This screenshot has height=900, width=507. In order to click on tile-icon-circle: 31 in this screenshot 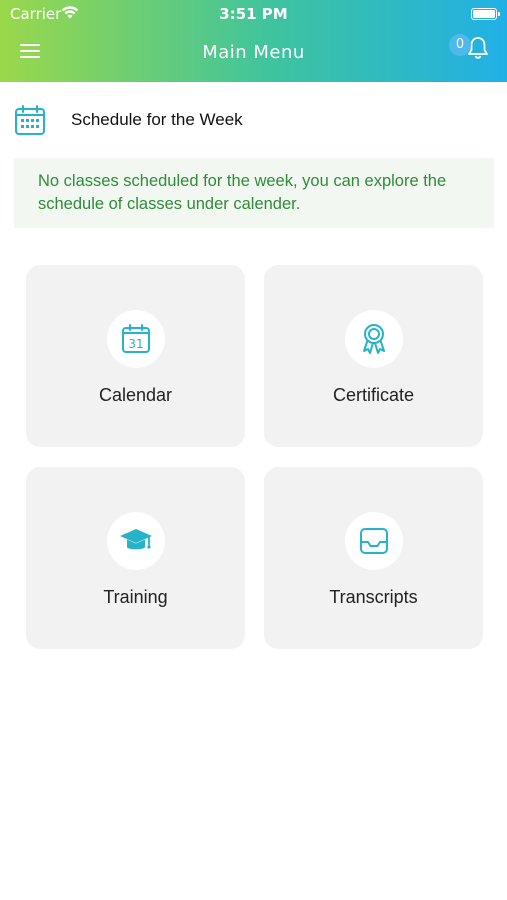, I will do `click(135, 339)`.